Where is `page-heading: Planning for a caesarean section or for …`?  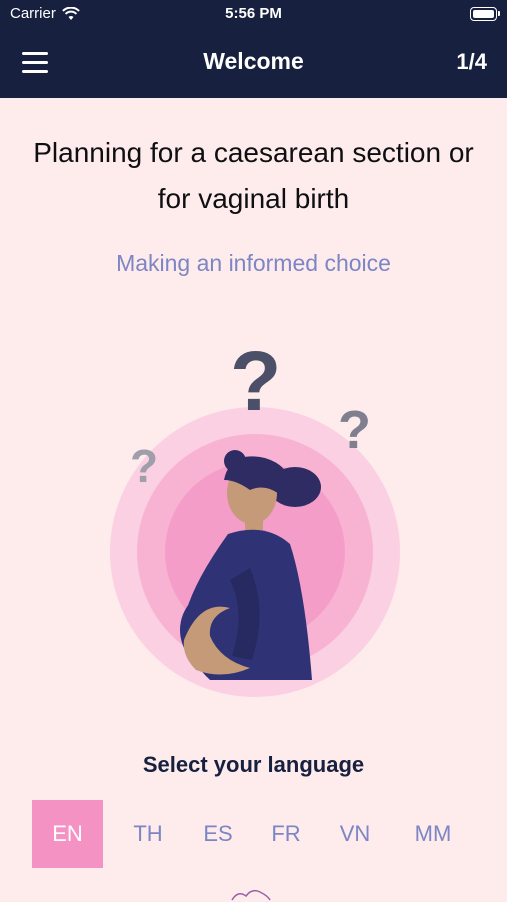
page-heading: Planning for a caesarean section or for … is located at coordinates (253, 176).